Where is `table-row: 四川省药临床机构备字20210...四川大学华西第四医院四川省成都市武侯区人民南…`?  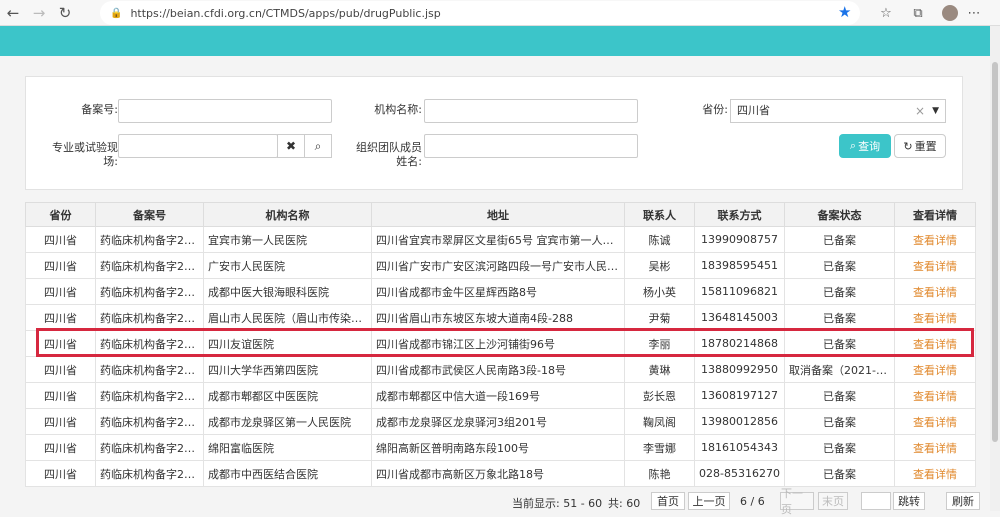 table-row: 四川省药临床机构备字20210...四川大学华西第四医院四川省成都市武侯区人民南… is located at coordinates (500, 369).